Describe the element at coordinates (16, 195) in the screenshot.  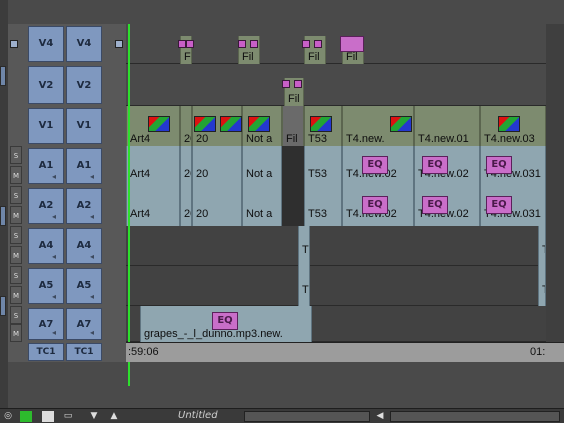
I see `solo-button-a2: S` at that location.